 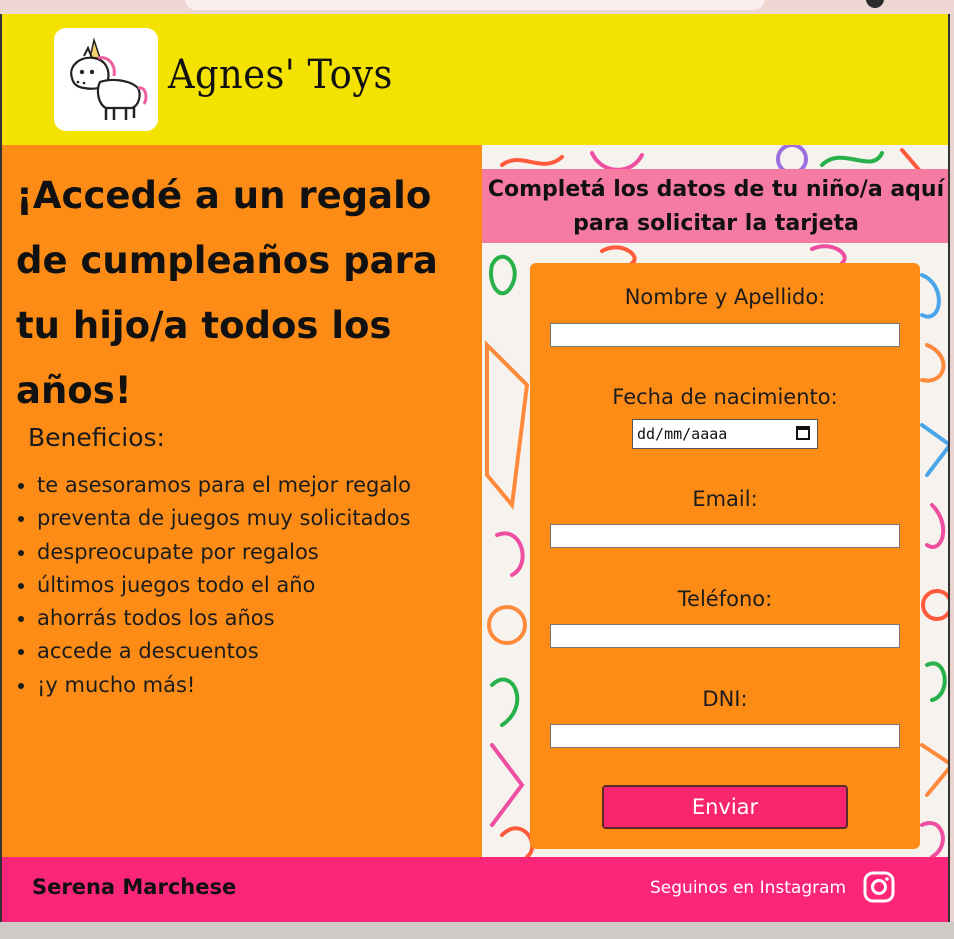 I want to click on browser-chrome, so click(x=477, y=7).